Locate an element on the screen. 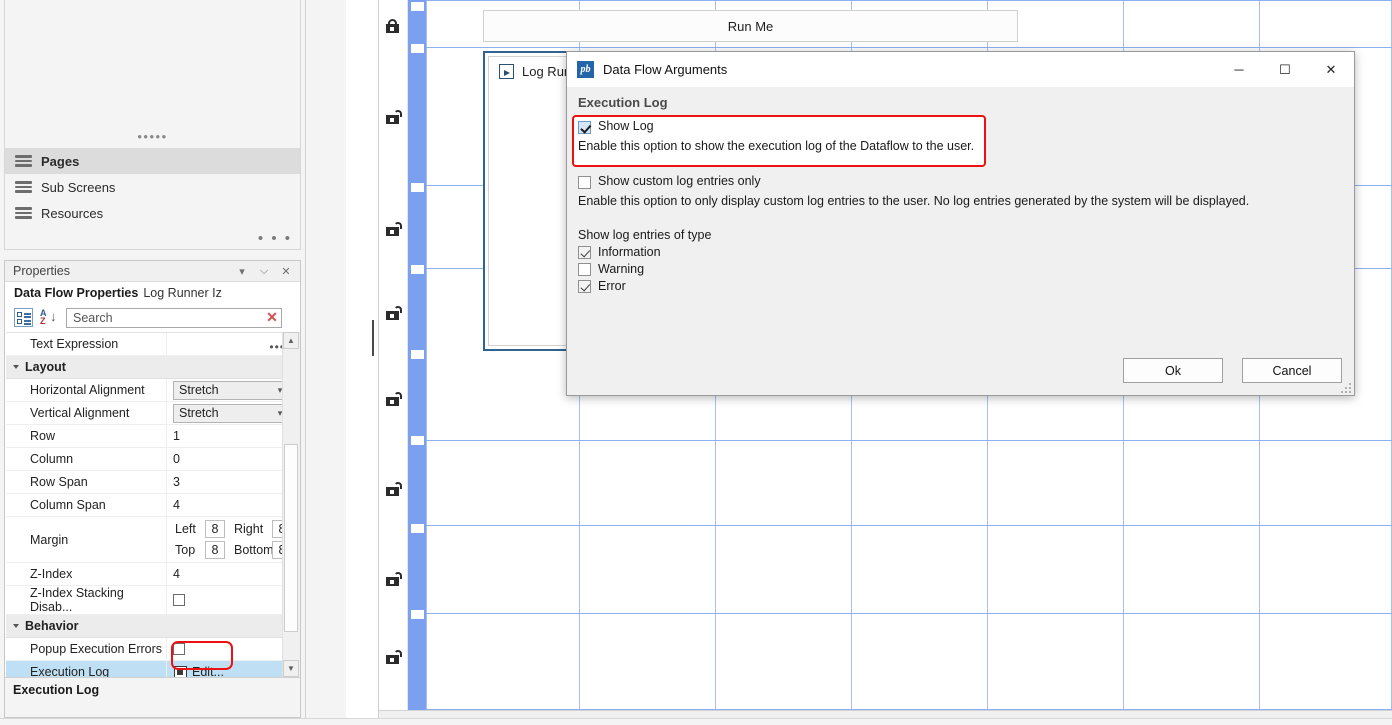 Image resolution: width=1392 pixels, height=725 pixels. sort-alphabetical-icon: A Z ↓ is located at coordinates (48, 318).